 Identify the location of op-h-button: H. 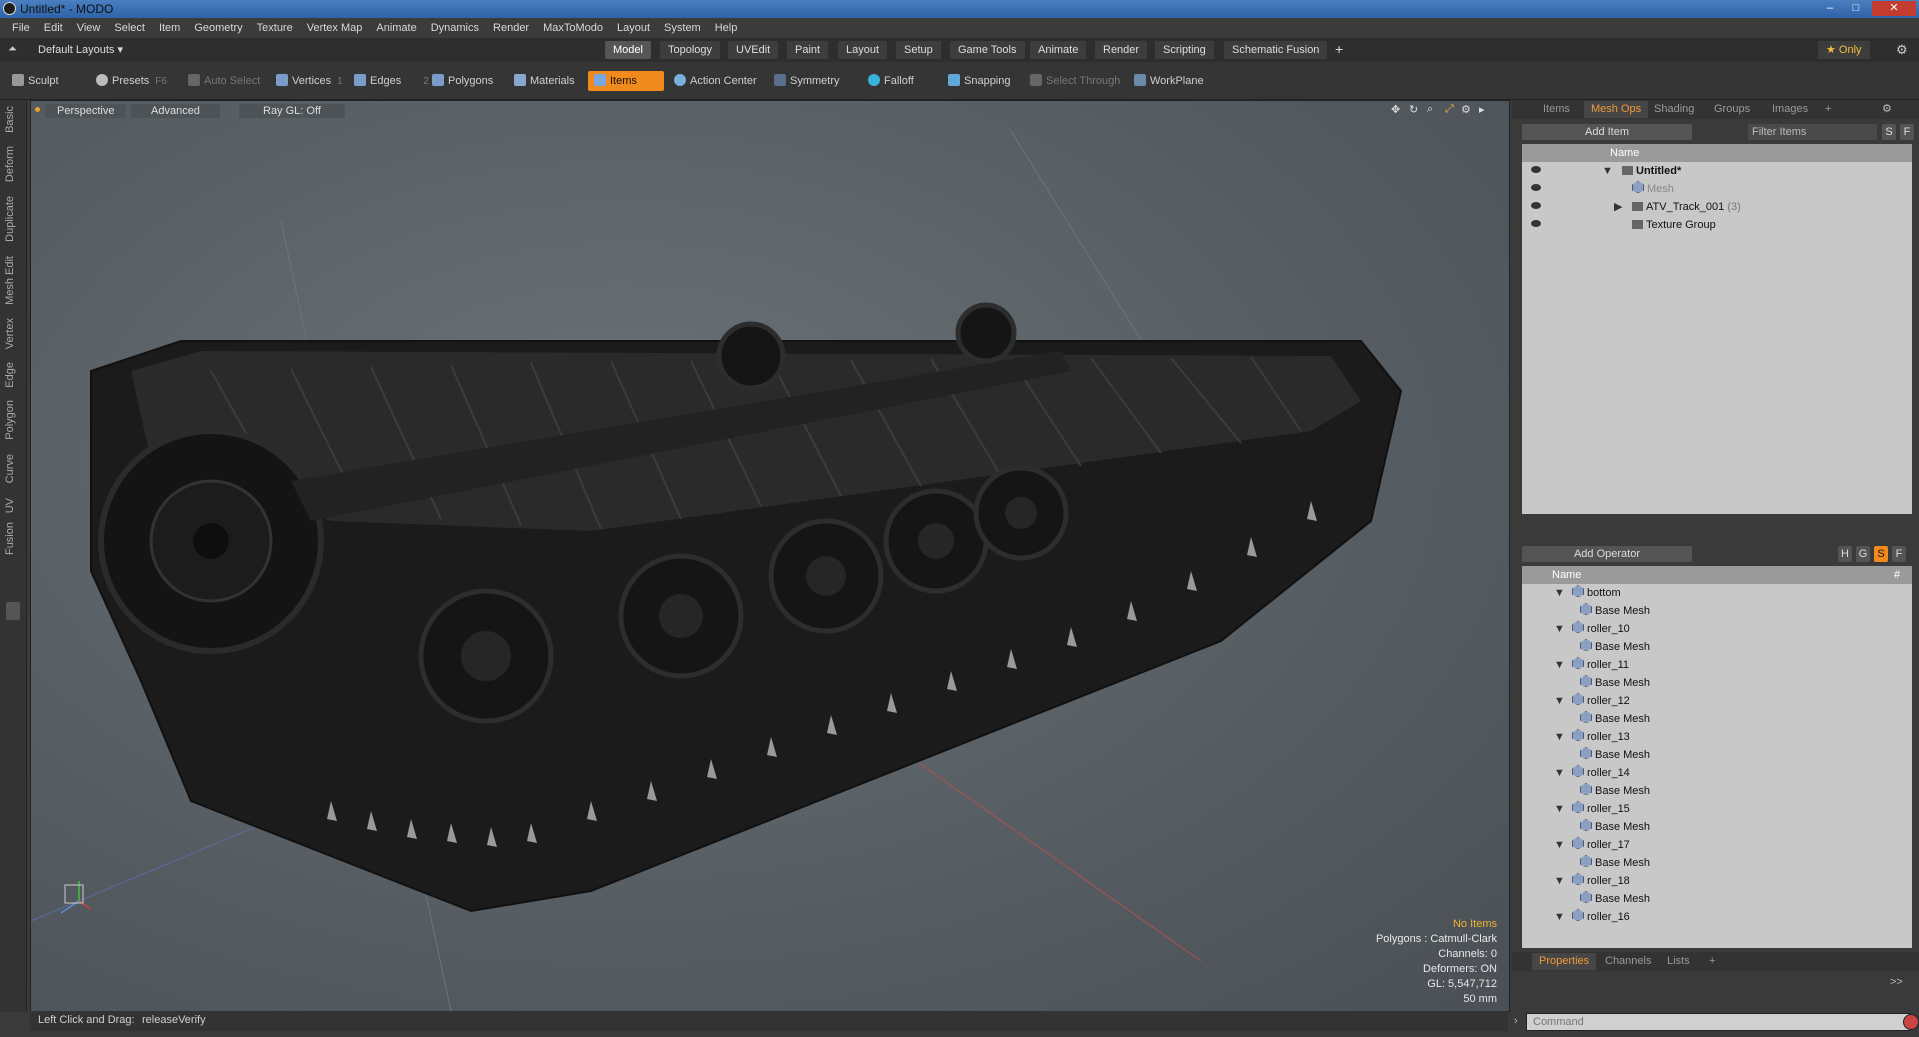
(1845, 554).